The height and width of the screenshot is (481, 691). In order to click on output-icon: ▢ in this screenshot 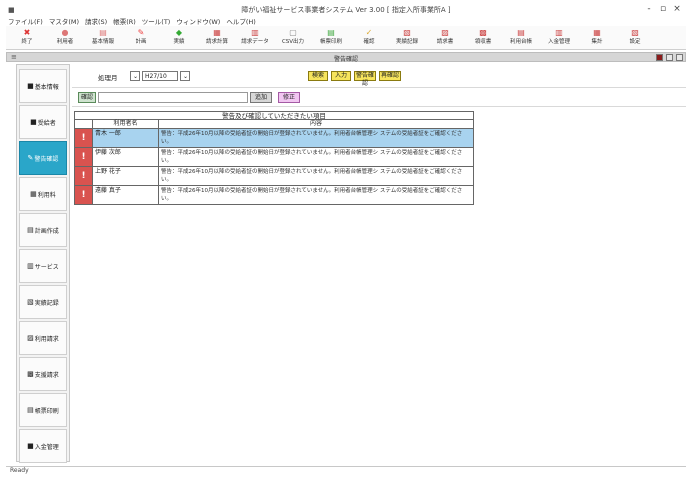, I will do `click(293, 32)`.